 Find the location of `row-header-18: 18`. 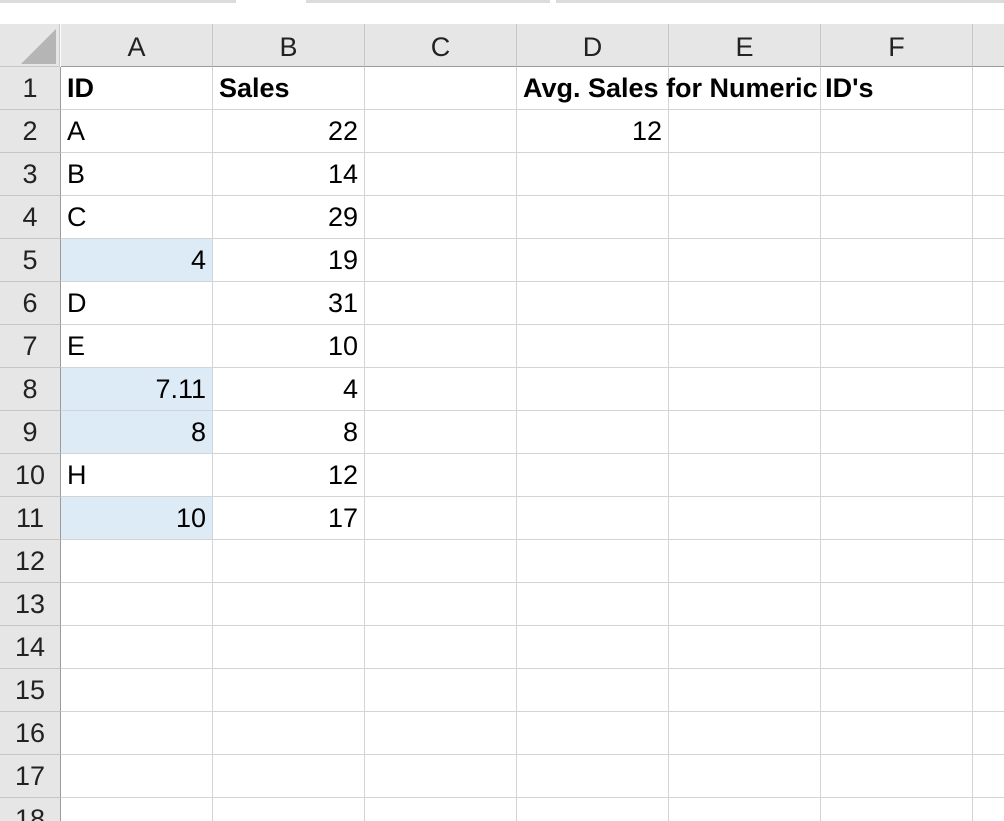

row-header-18: 18 is located at coordinates (30, 809).